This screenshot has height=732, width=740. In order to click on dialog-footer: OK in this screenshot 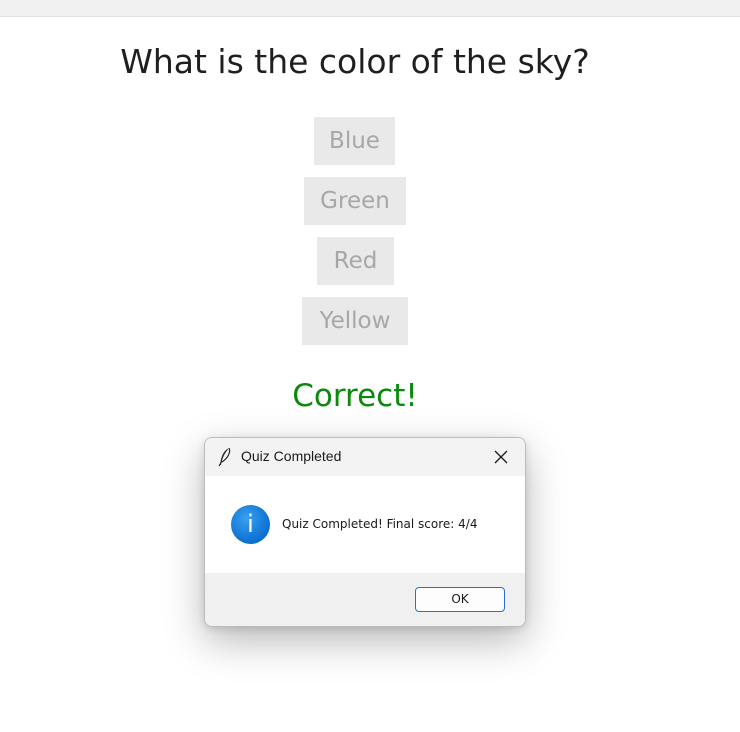, I will do `click(365, 599)`.